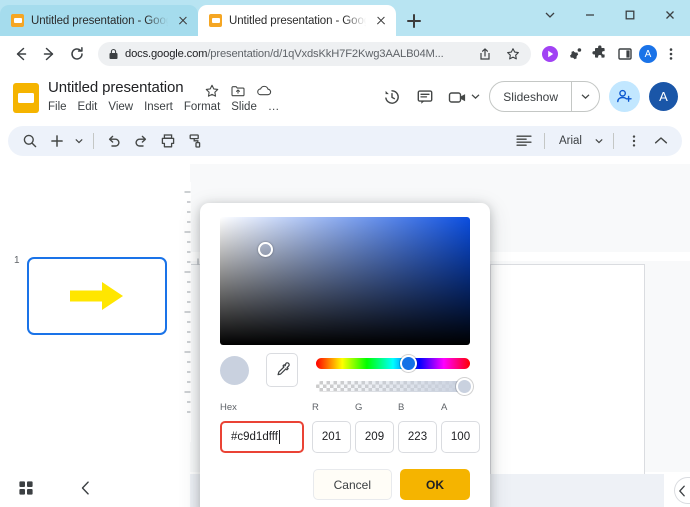  What do you see at coordinates (186, 312) in the screenshot?
I see `vertical-ruler` at bounding box center [186, 312].